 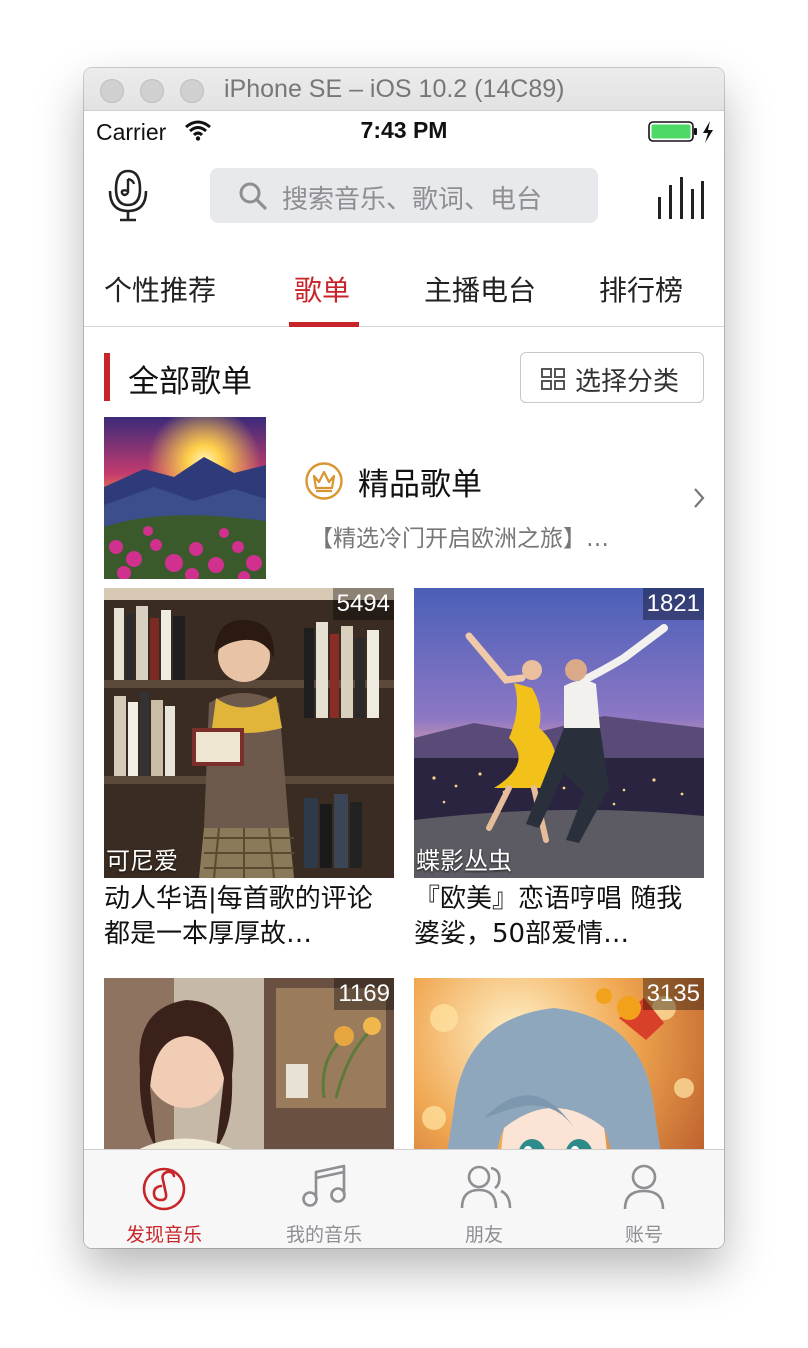 I want to click on tabbar-label: 我的音乐, so click(x=323, y=1235).